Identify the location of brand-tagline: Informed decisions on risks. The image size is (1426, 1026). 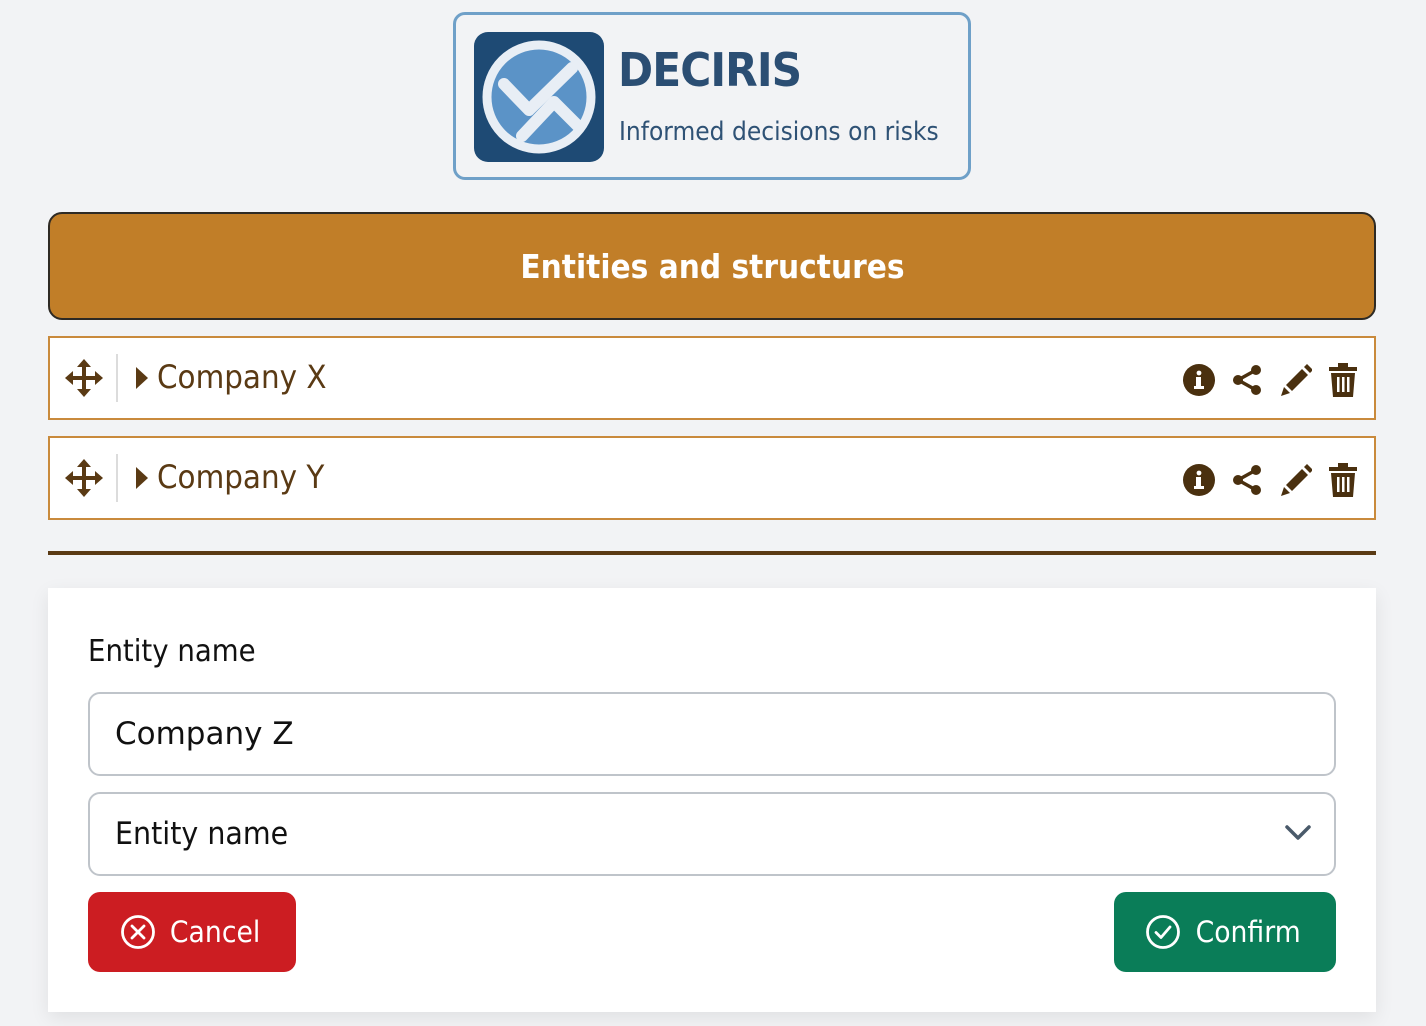
(779, 132).